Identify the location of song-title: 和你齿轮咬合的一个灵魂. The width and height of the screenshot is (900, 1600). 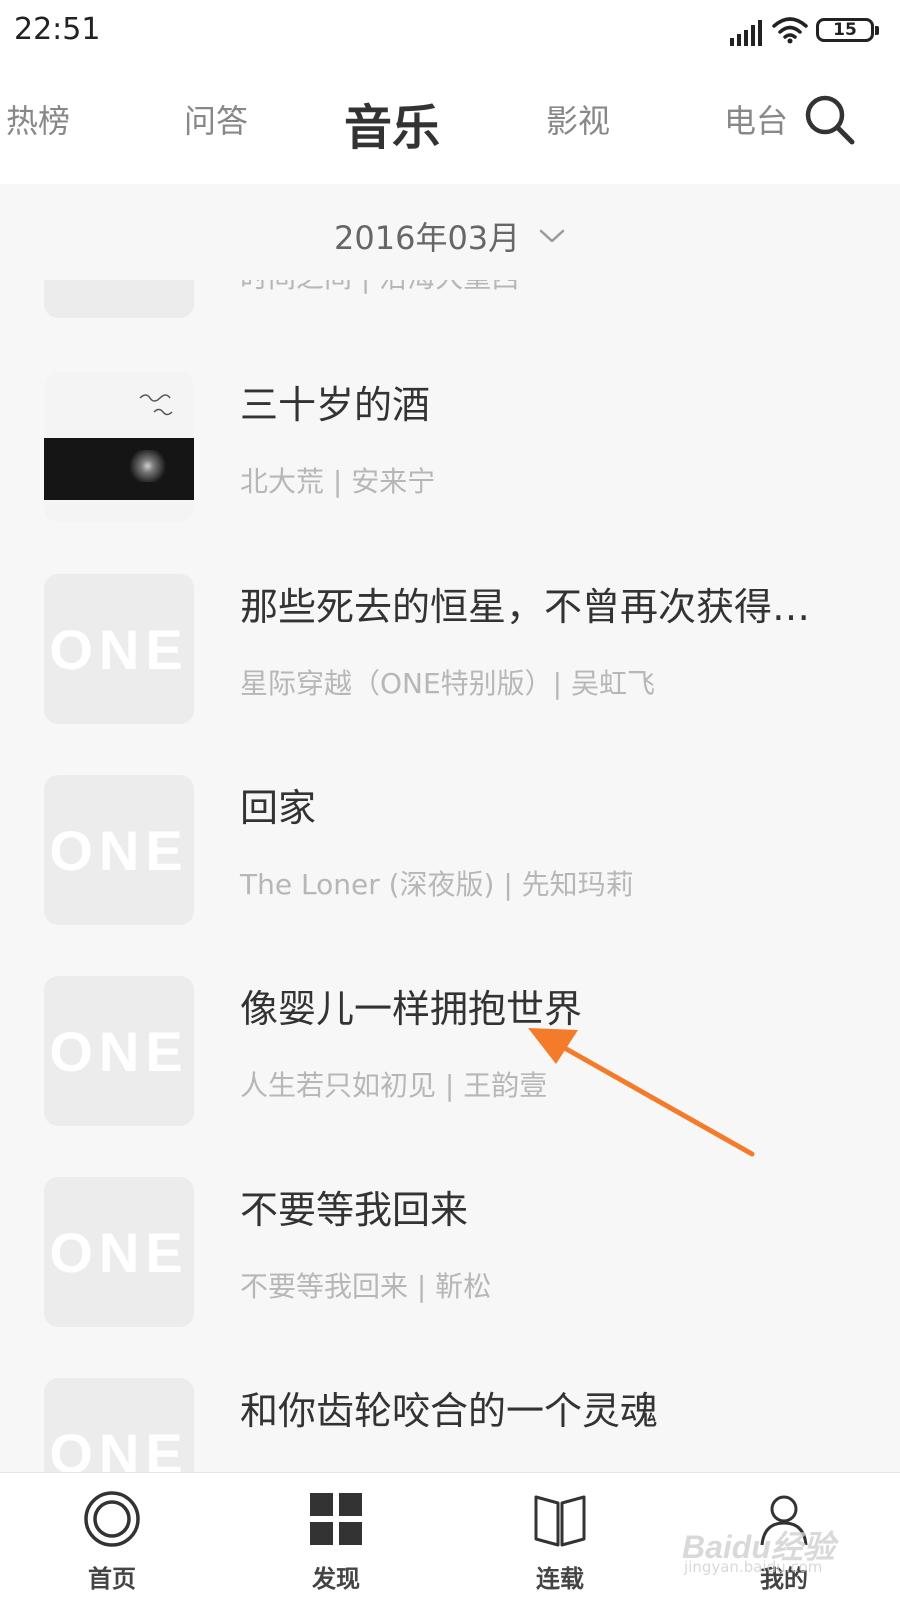
(449, 1411).